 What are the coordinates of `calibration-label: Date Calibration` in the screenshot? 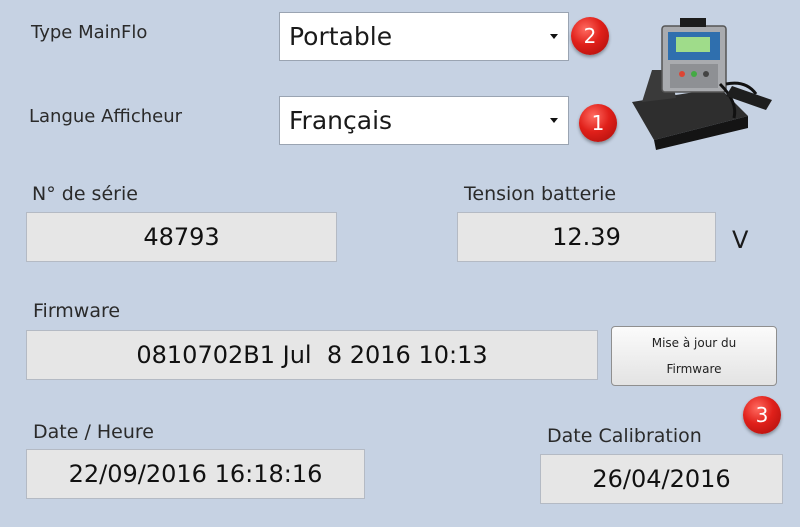 It's located at (624, 436).